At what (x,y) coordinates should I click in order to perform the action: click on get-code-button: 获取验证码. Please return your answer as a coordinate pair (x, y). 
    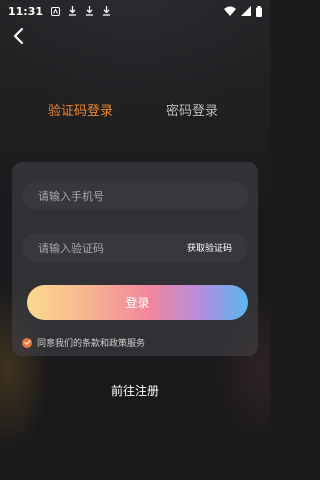
    Looking at the image, I should click on (209, 247).